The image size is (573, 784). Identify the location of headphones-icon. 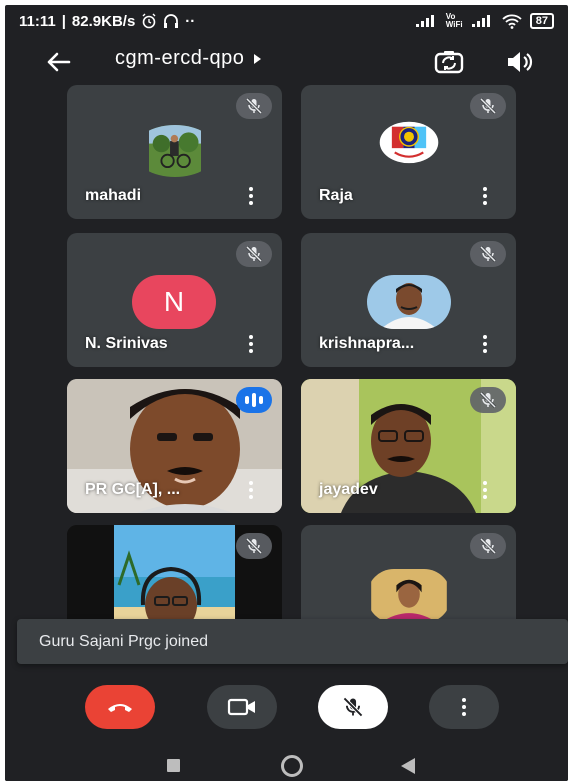
(171, 21).